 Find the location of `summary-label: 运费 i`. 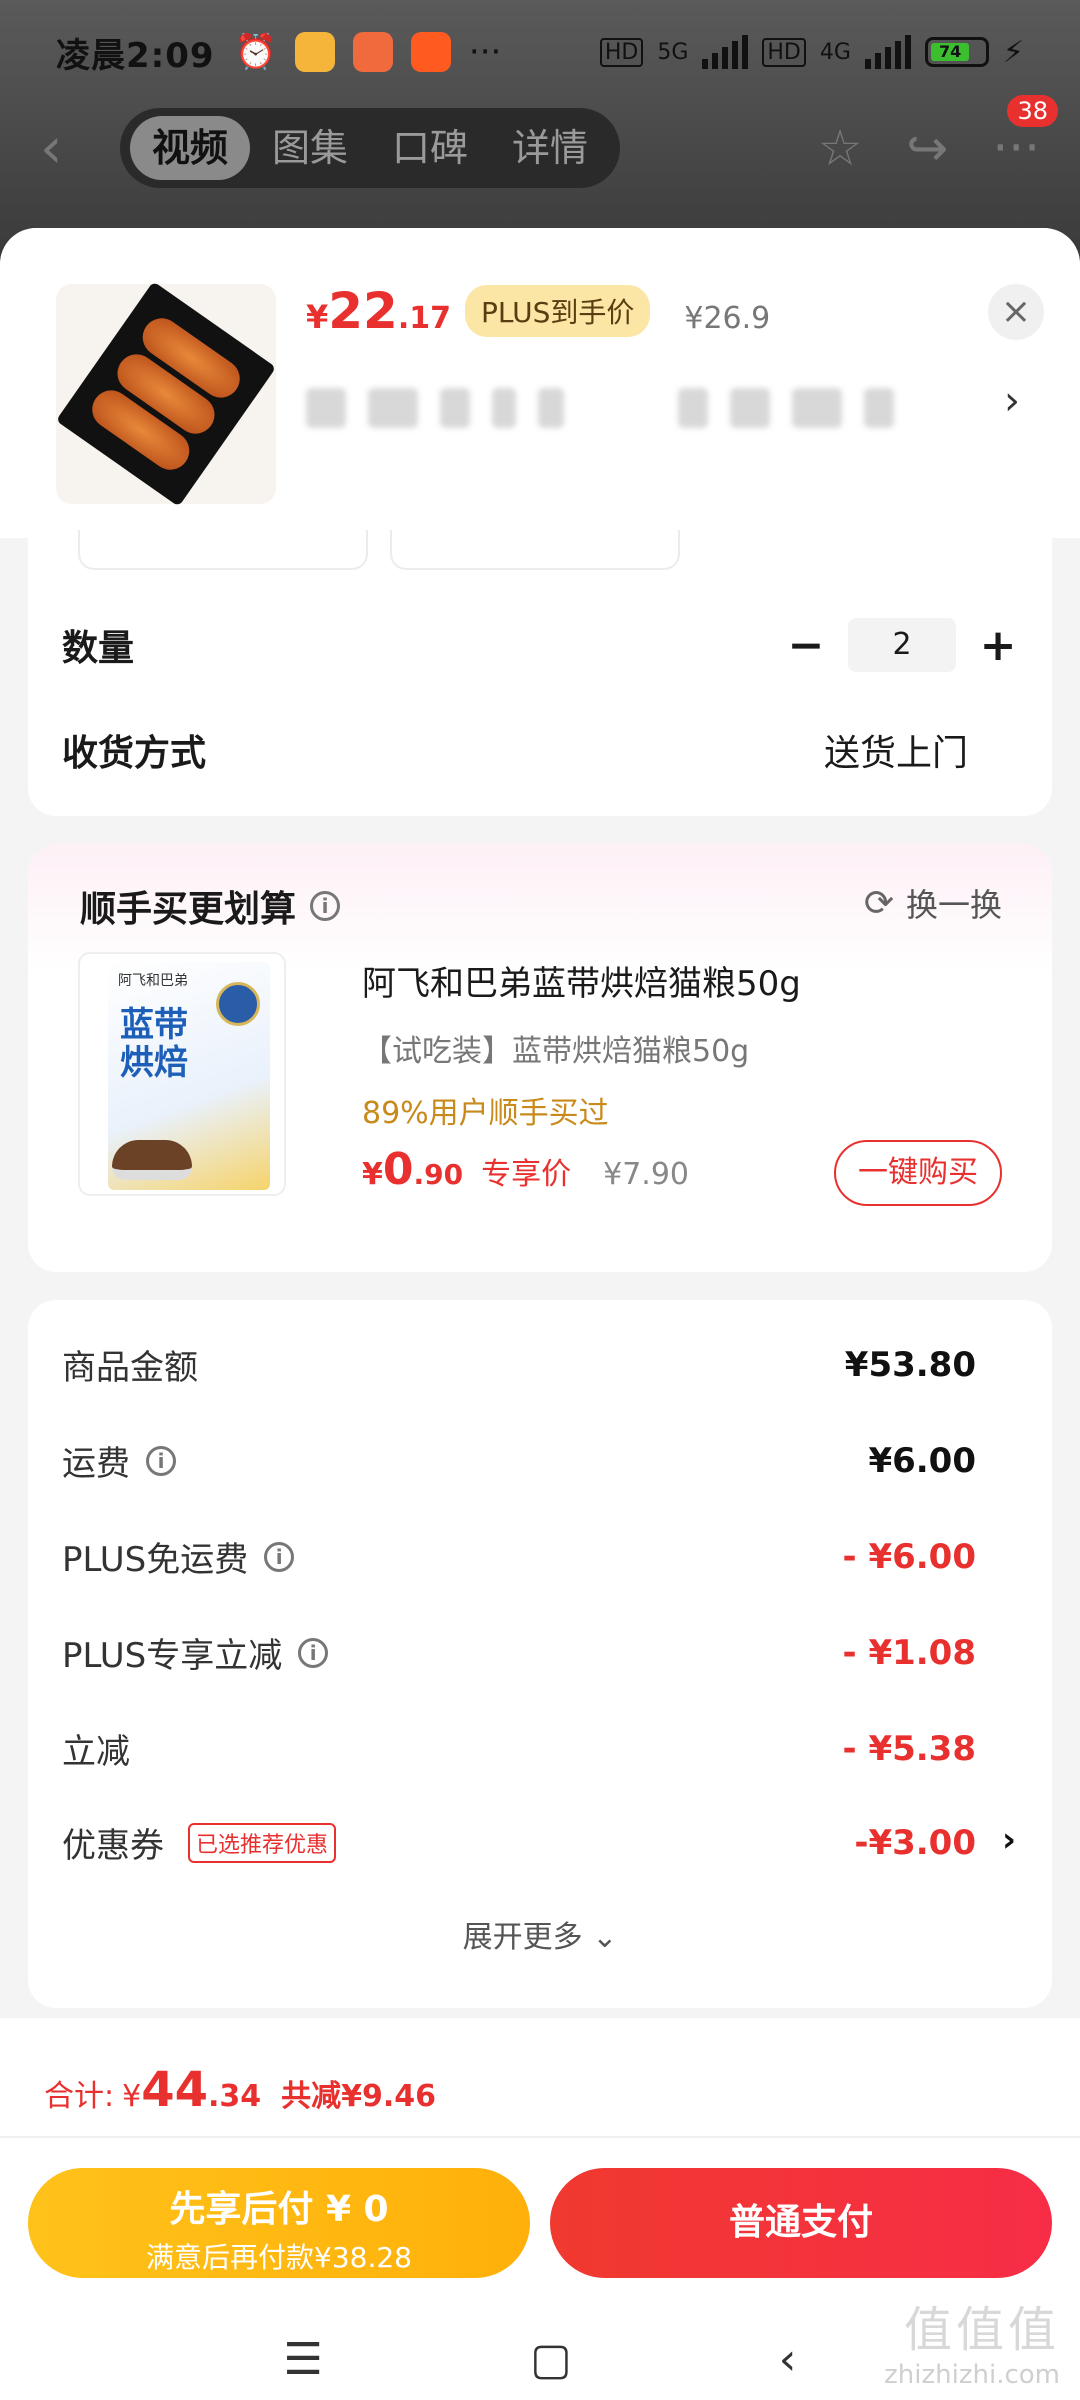

summary-label: 运费 i is located at coordinates (119, 1460).